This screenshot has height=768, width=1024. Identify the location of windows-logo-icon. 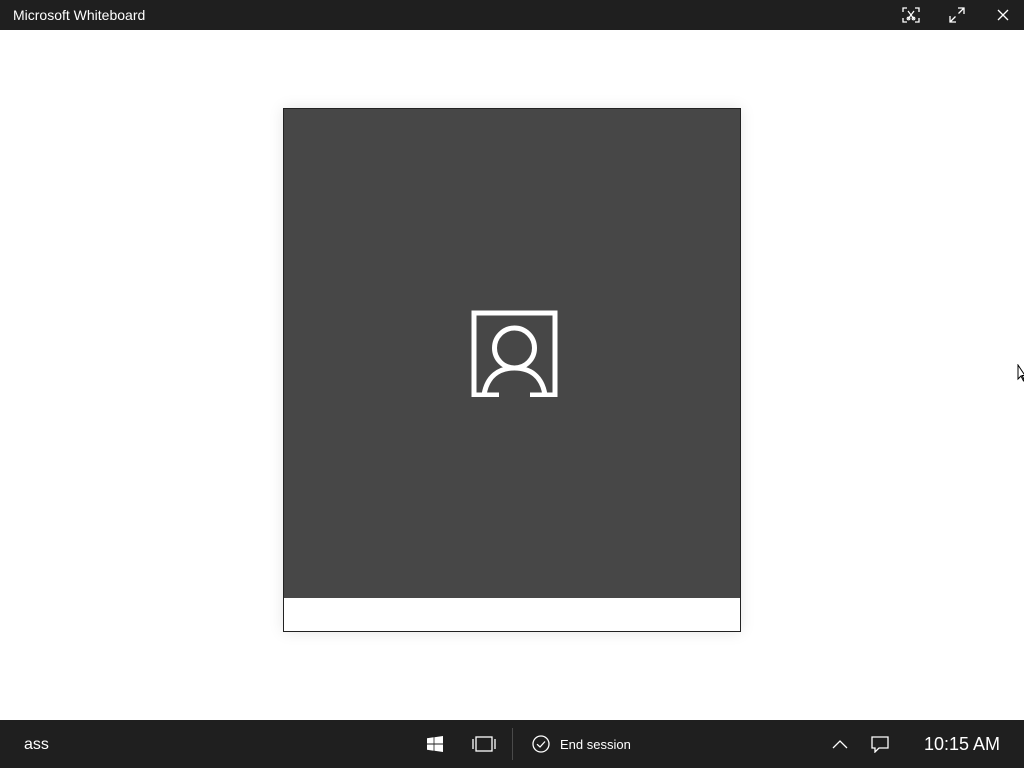
(435, 744).